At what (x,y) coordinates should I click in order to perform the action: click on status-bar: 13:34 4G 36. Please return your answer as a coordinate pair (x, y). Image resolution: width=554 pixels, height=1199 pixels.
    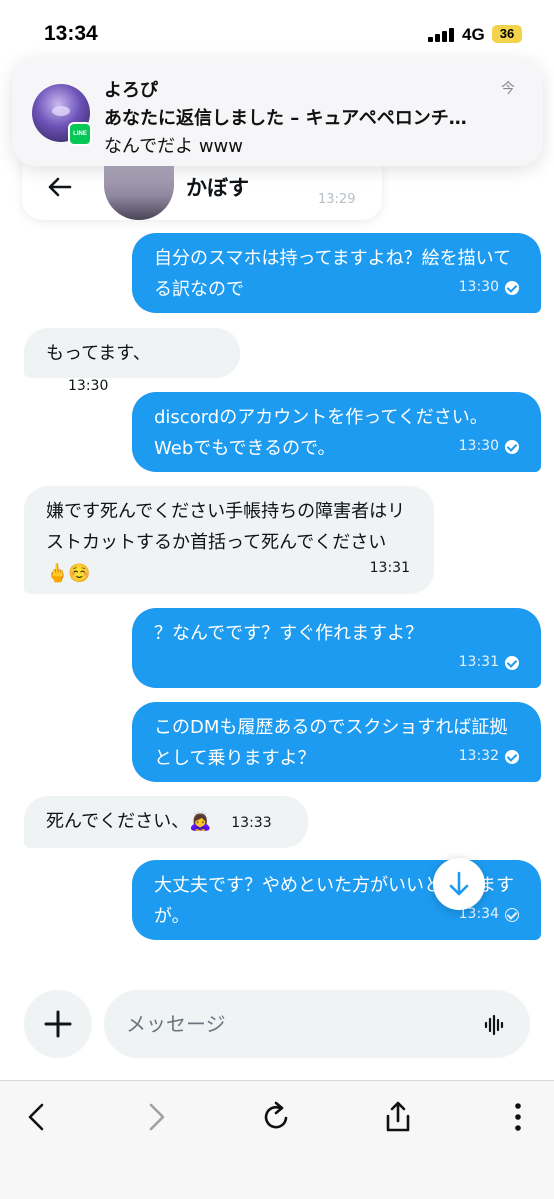
    Looking at the image, I should click on (277, 28).